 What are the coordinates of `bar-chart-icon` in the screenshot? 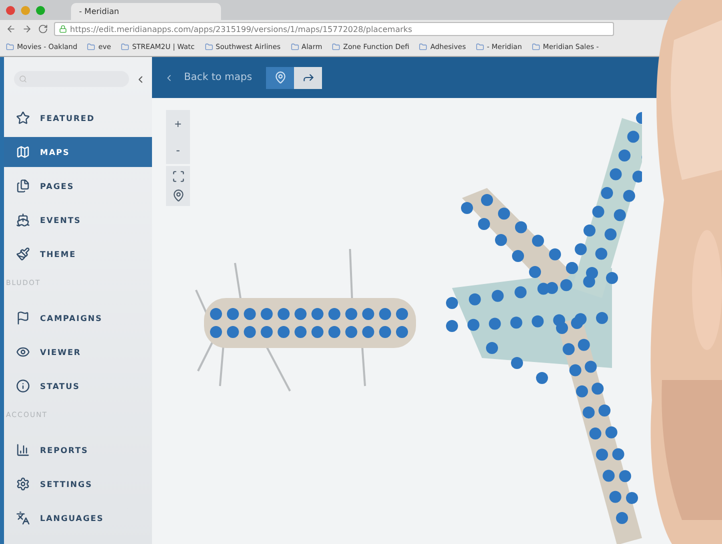 It's located at (23, 450).